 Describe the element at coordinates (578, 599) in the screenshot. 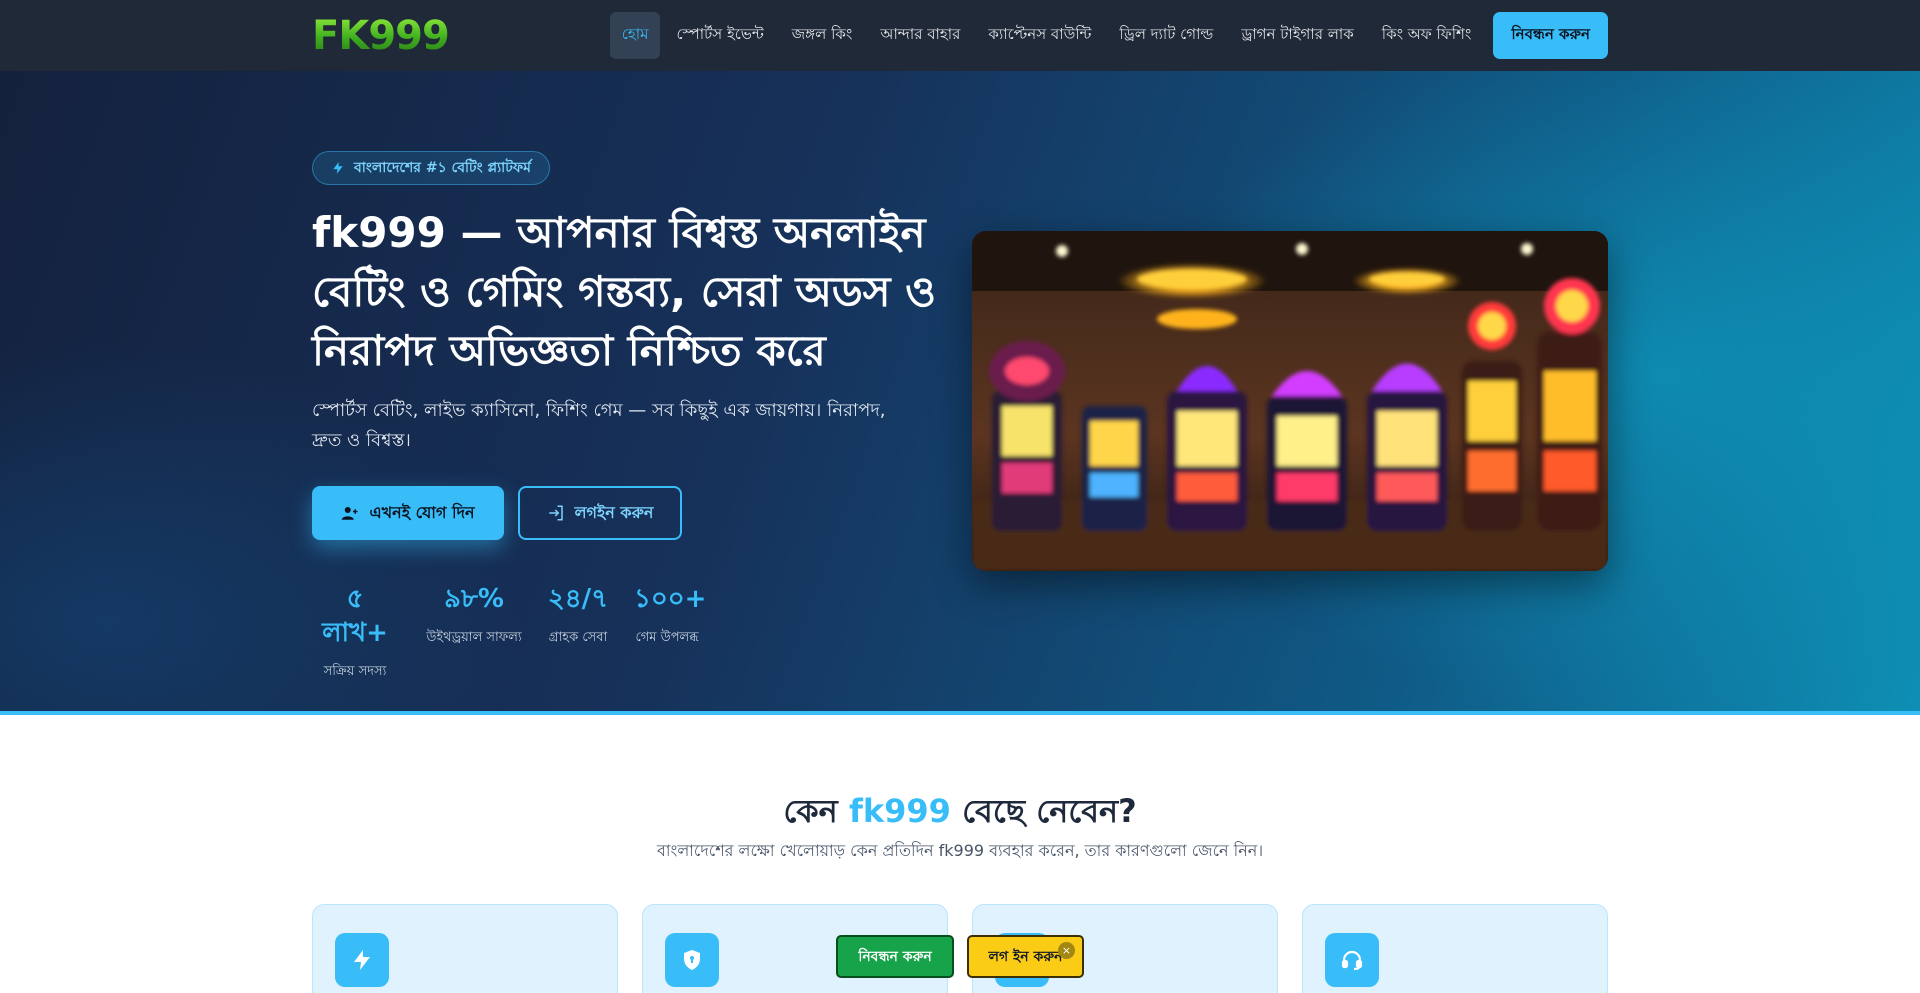

I see `stat-value: ২৪/৭` at that location.